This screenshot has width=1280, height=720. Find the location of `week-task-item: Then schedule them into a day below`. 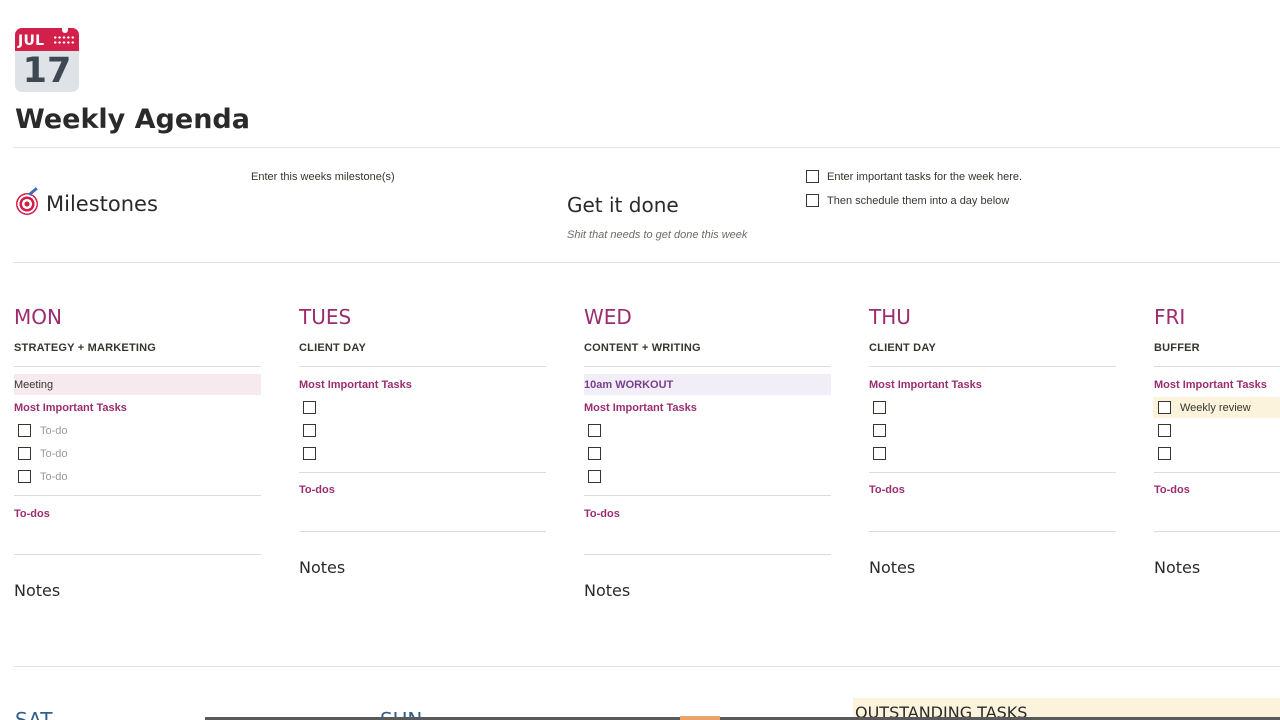

week-task-item: Then schedule them into a day below is located at coordinates (907, 200).